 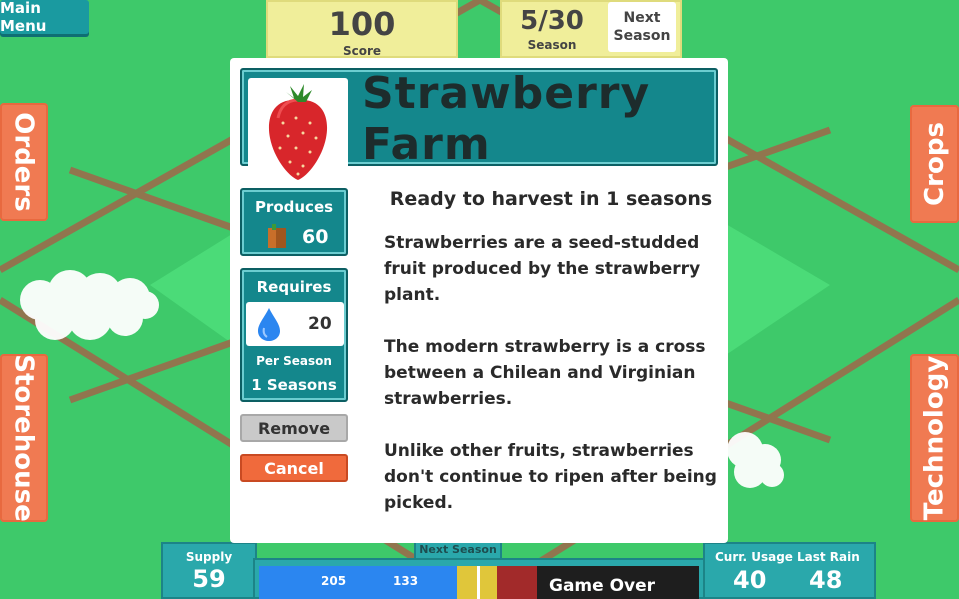 What do you see at coordinates (294, 207) in the screenshot?
I see `produces-label: Produces` at bounding box center [294, 207].